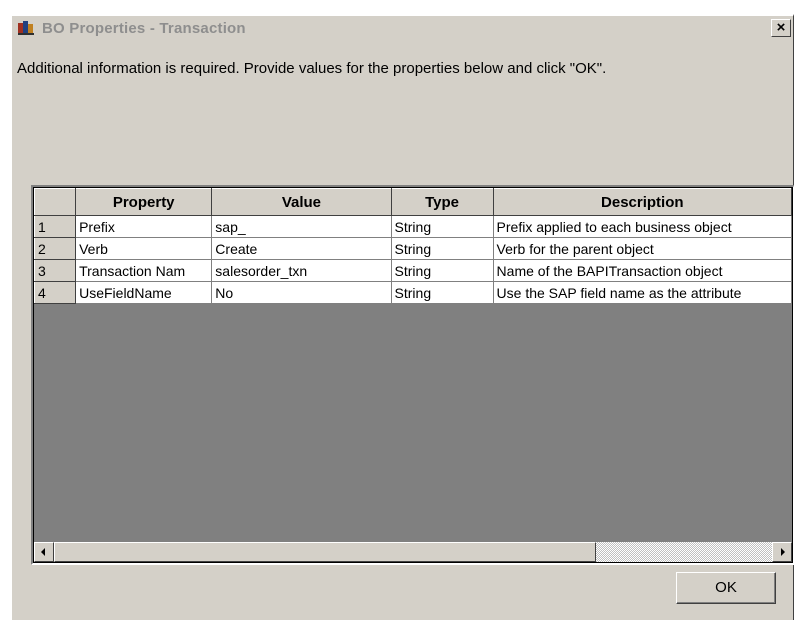  What do you see at coordinates (642, 202) in the screenshot?
I see `column-header-description: Description` at bounding box center [642, 202].